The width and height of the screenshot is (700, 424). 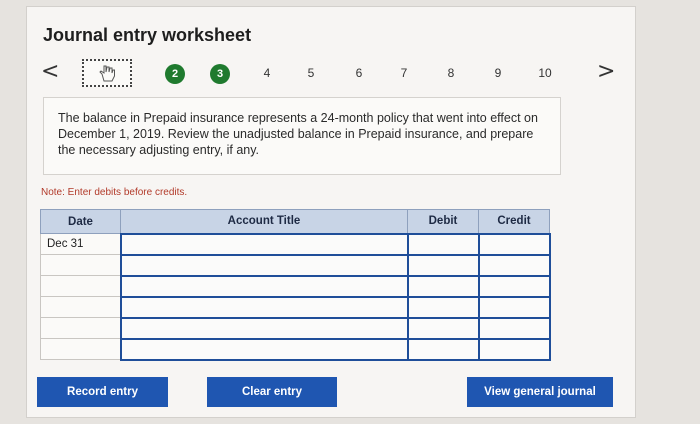 What do you see at coordinates (147, 35) in the screenshot?
I see `page-title: Journal entry worksheet` at bounding box center [147, 35].